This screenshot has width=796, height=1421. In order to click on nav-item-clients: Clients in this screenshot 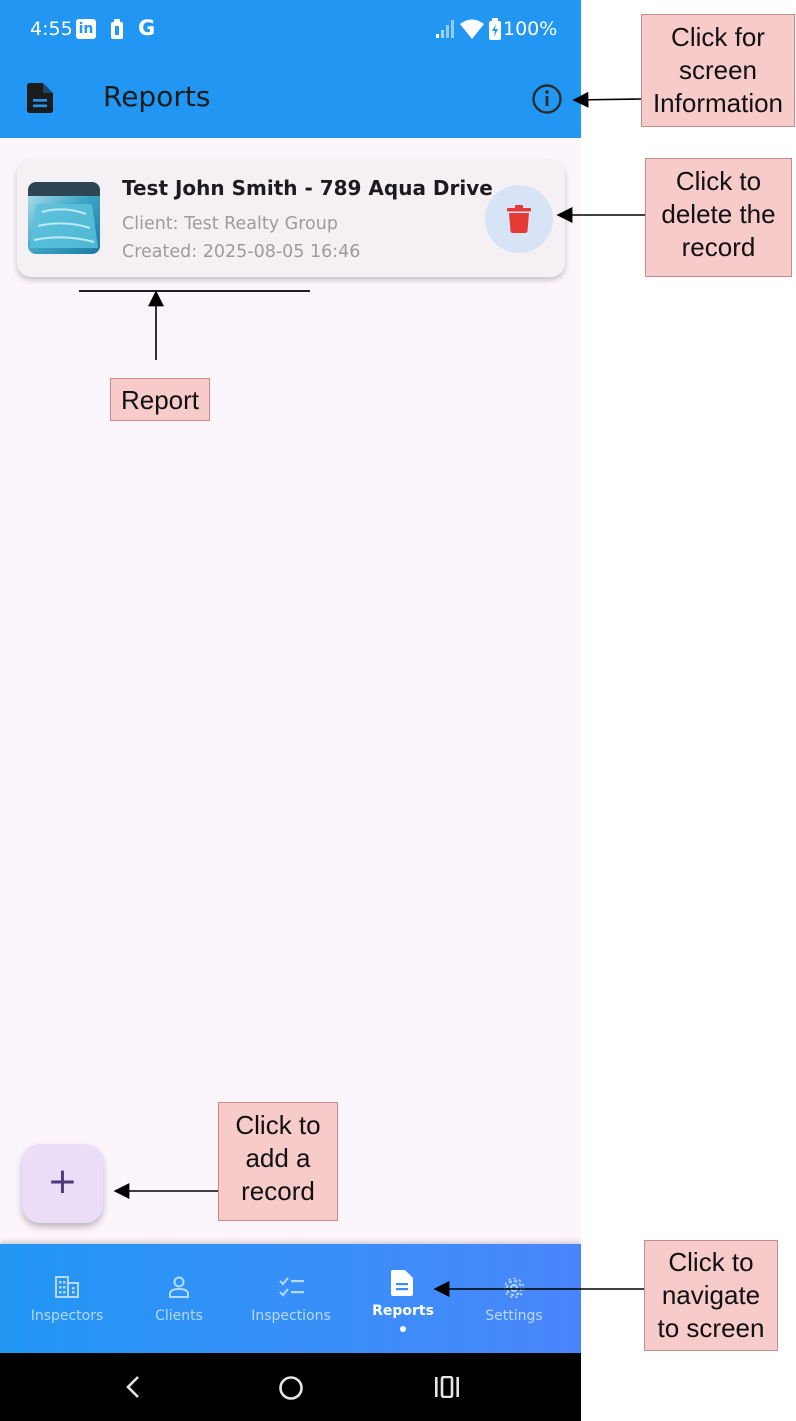, I will do `click(179, 1298)`.